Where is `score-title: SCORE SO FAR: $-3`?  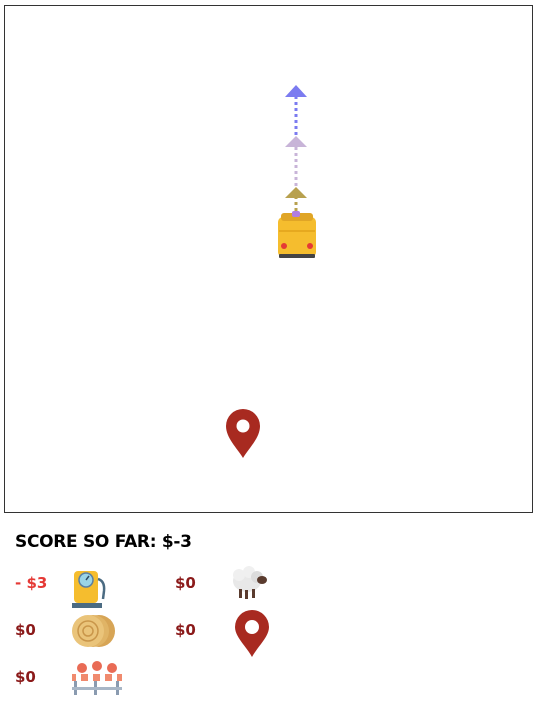
score-title: SCORE SO FAR: $-3 is located at coordinates (103, 542).